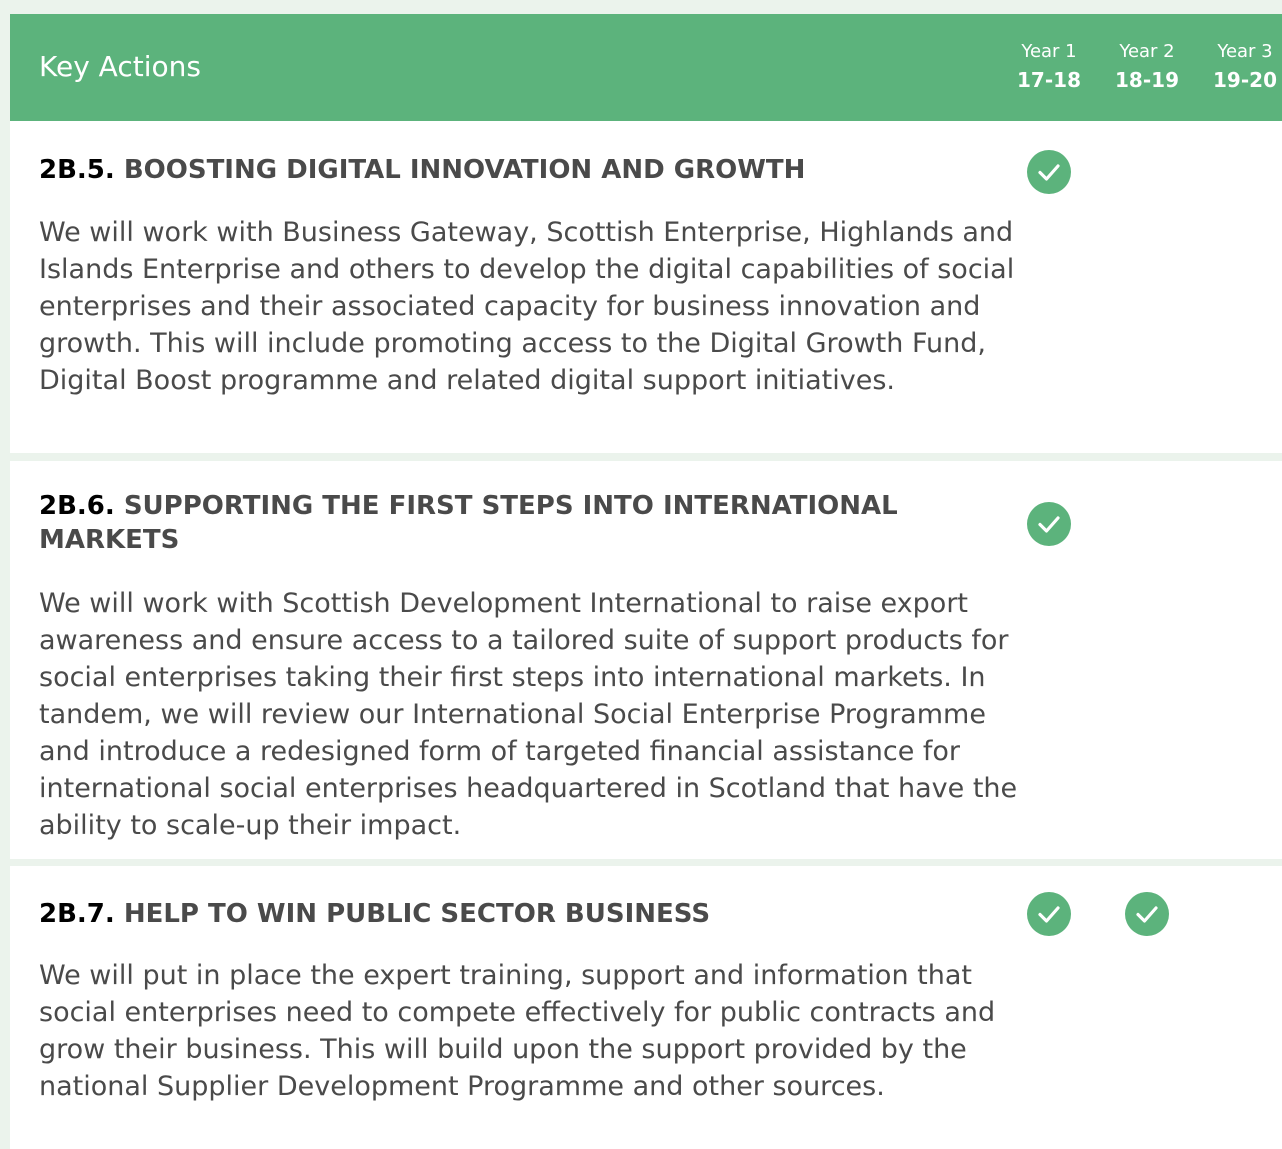  What do you see at coordinates (1049, 51) in the screenshot?
I see `year-label: Year 1` at bounding box center [1049, 51].